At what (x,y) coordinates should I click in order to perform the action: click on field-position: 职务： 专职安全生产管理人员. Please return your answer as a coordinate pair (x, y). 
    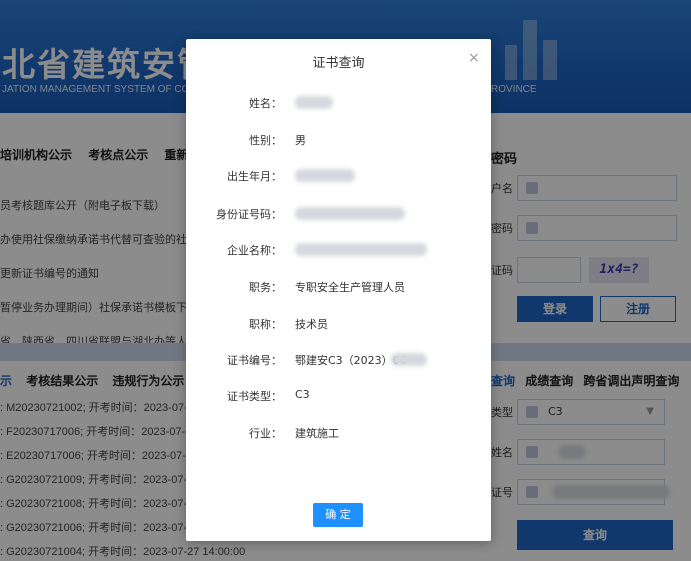
    Looking at the image, I should click on (338, 288).